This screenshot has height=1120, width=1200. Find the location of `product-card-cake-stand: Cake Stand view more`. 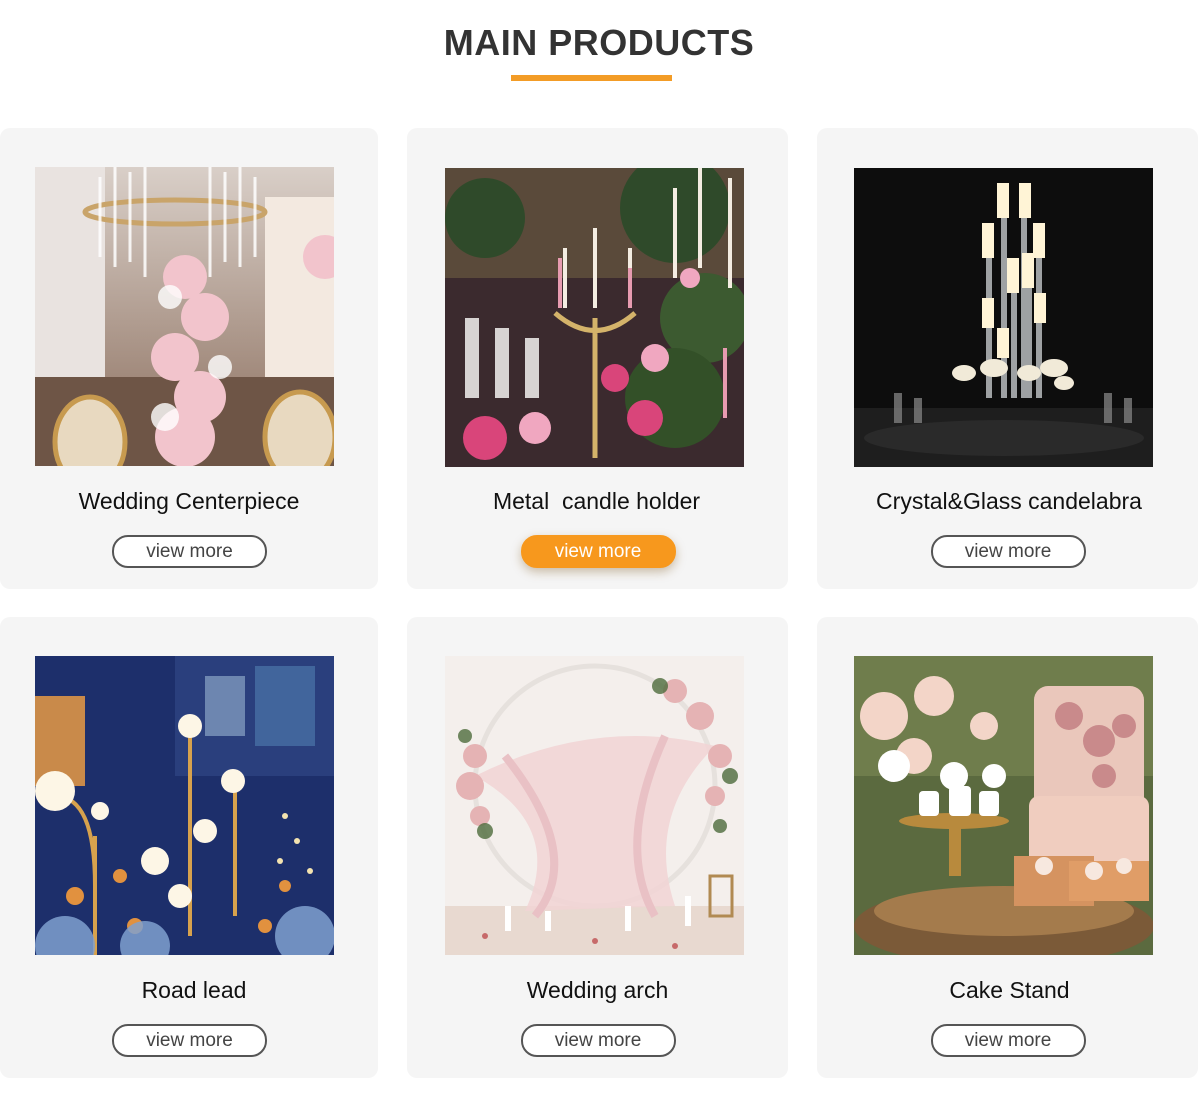

product-card-cake-stand: Cake Stand view more is located at coordinates (1007, 847).